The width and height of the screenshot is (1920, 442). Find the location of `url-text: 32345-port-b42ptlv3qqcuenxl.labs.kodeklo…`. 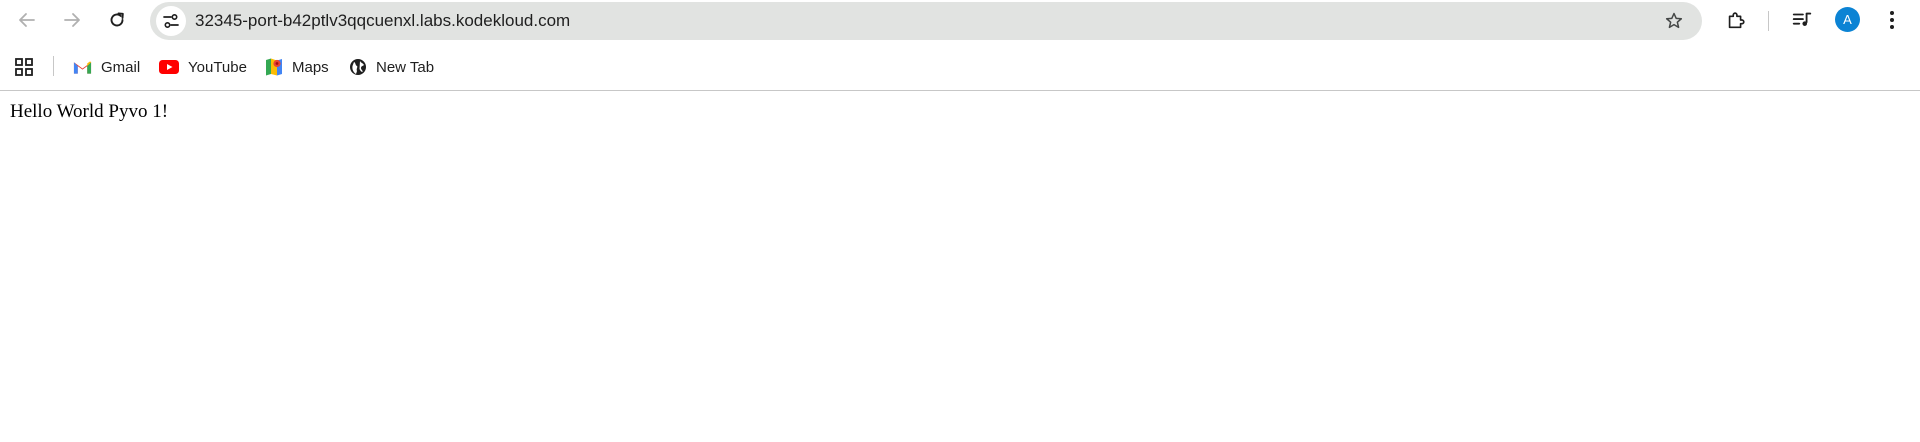

url-text: 32345-port-b42ptlv3qqcuenxl.labs.kodeklo… is located at coordinates (382, 21).